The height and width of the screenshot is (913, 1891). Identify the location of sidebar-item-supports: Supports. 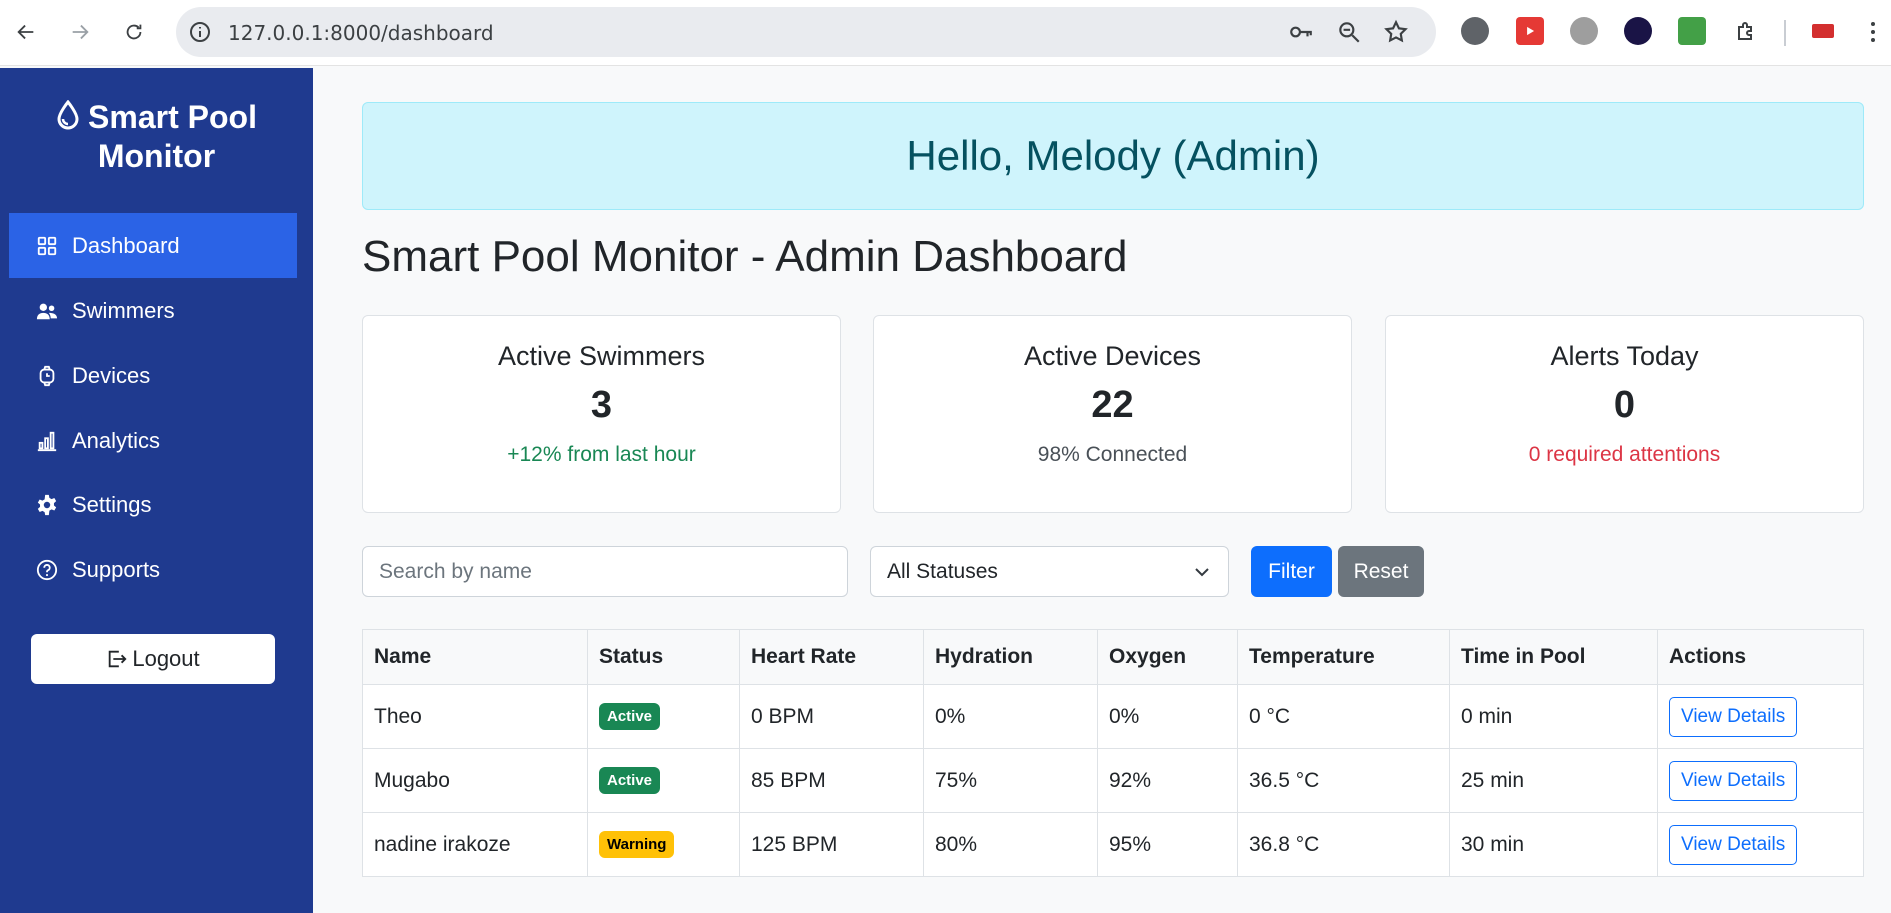
(153, 569).